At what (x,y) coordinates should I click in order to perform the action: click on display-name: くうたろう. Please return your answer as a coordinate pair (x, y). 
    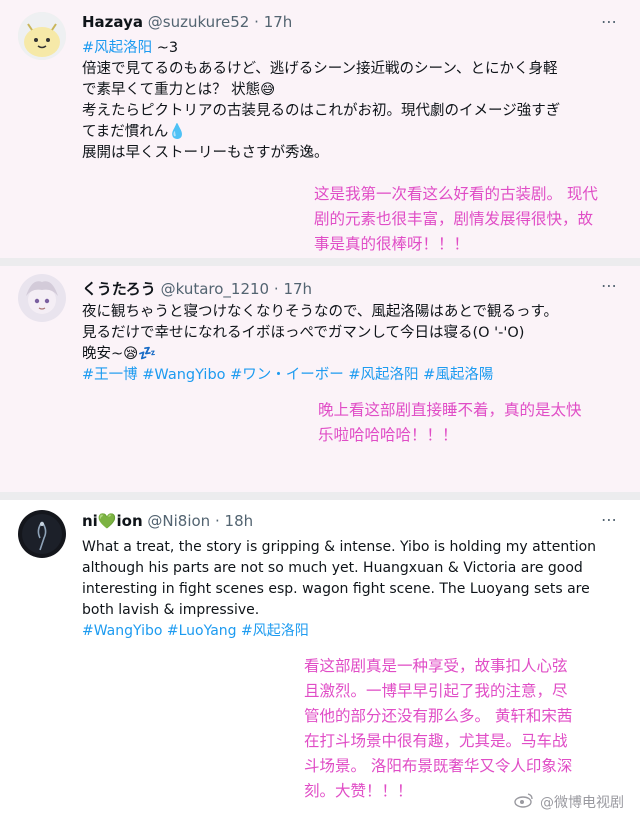
    Looking at the image, I should click on (119, 289).